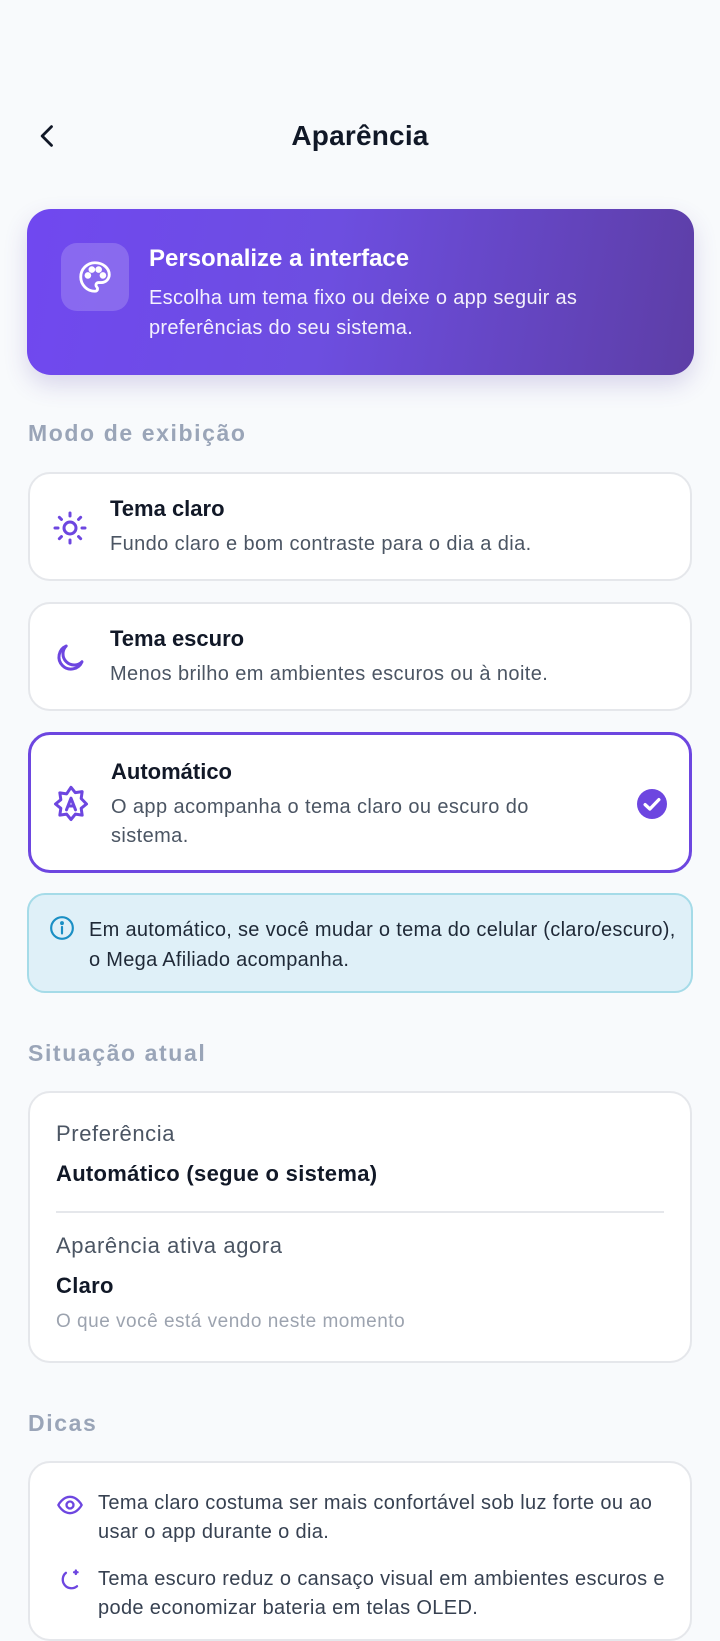 This screenshot has height=1641, width=720. I want to click on option-title: Tema claro, so click(167, 508).